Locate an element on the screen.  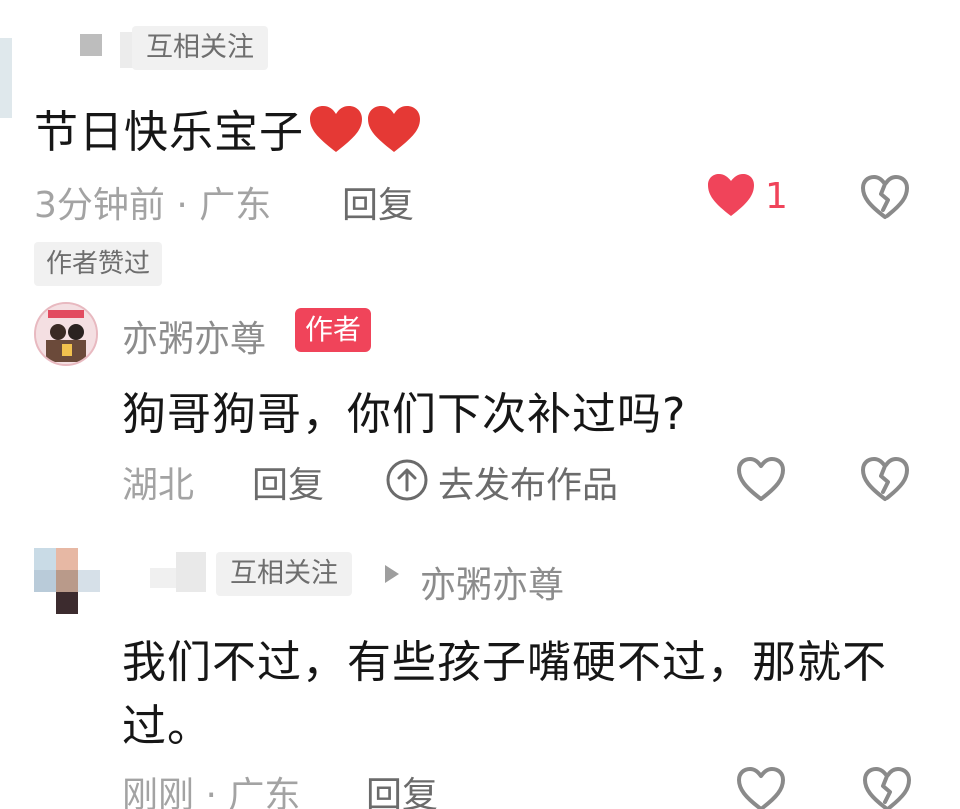
username-blurred is located at coordinates (91, 45).